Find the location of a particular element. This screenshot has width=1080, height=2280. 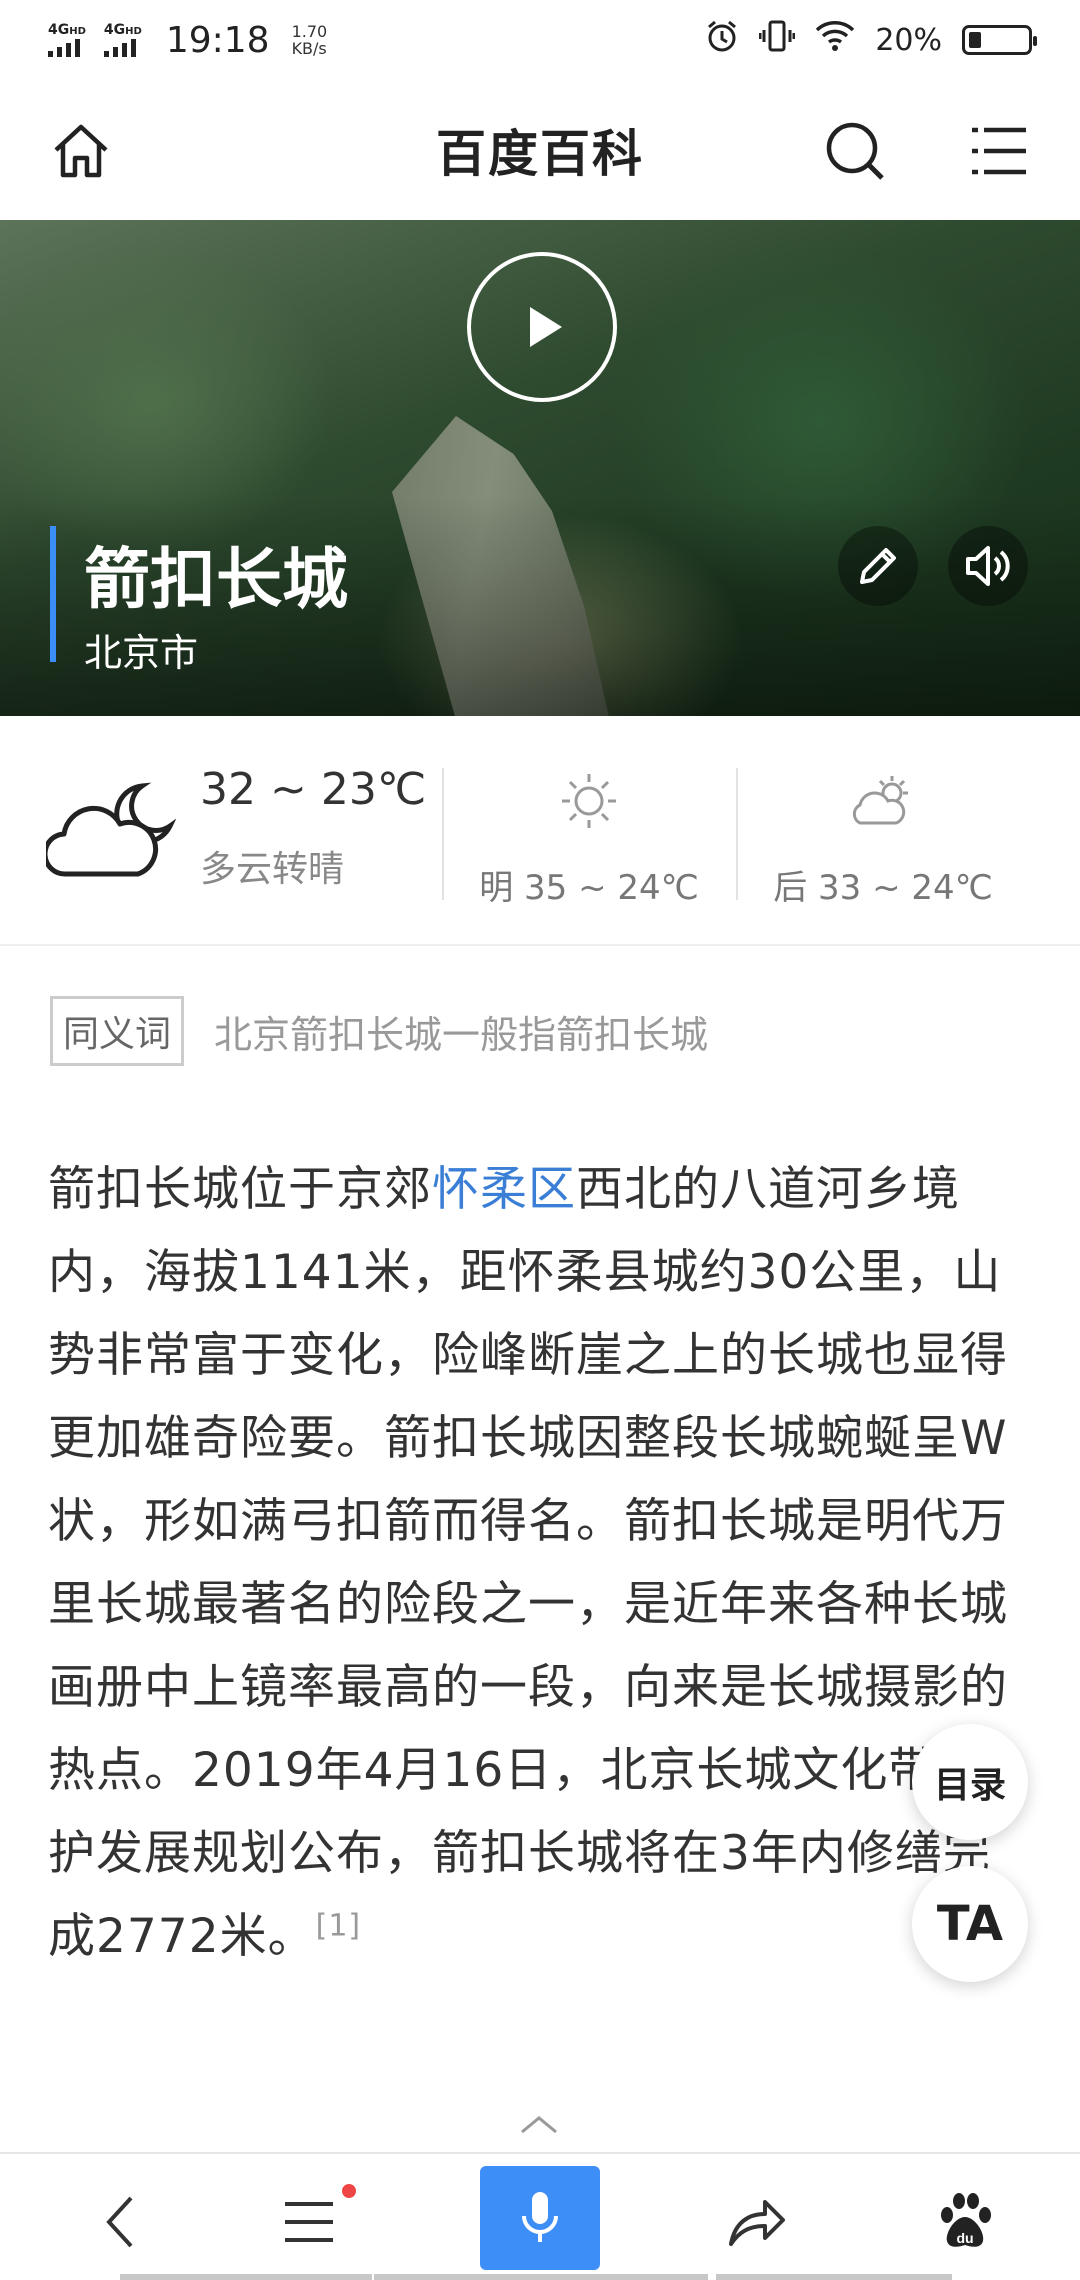

voice-search-button is located at coordinates (540, 2218).